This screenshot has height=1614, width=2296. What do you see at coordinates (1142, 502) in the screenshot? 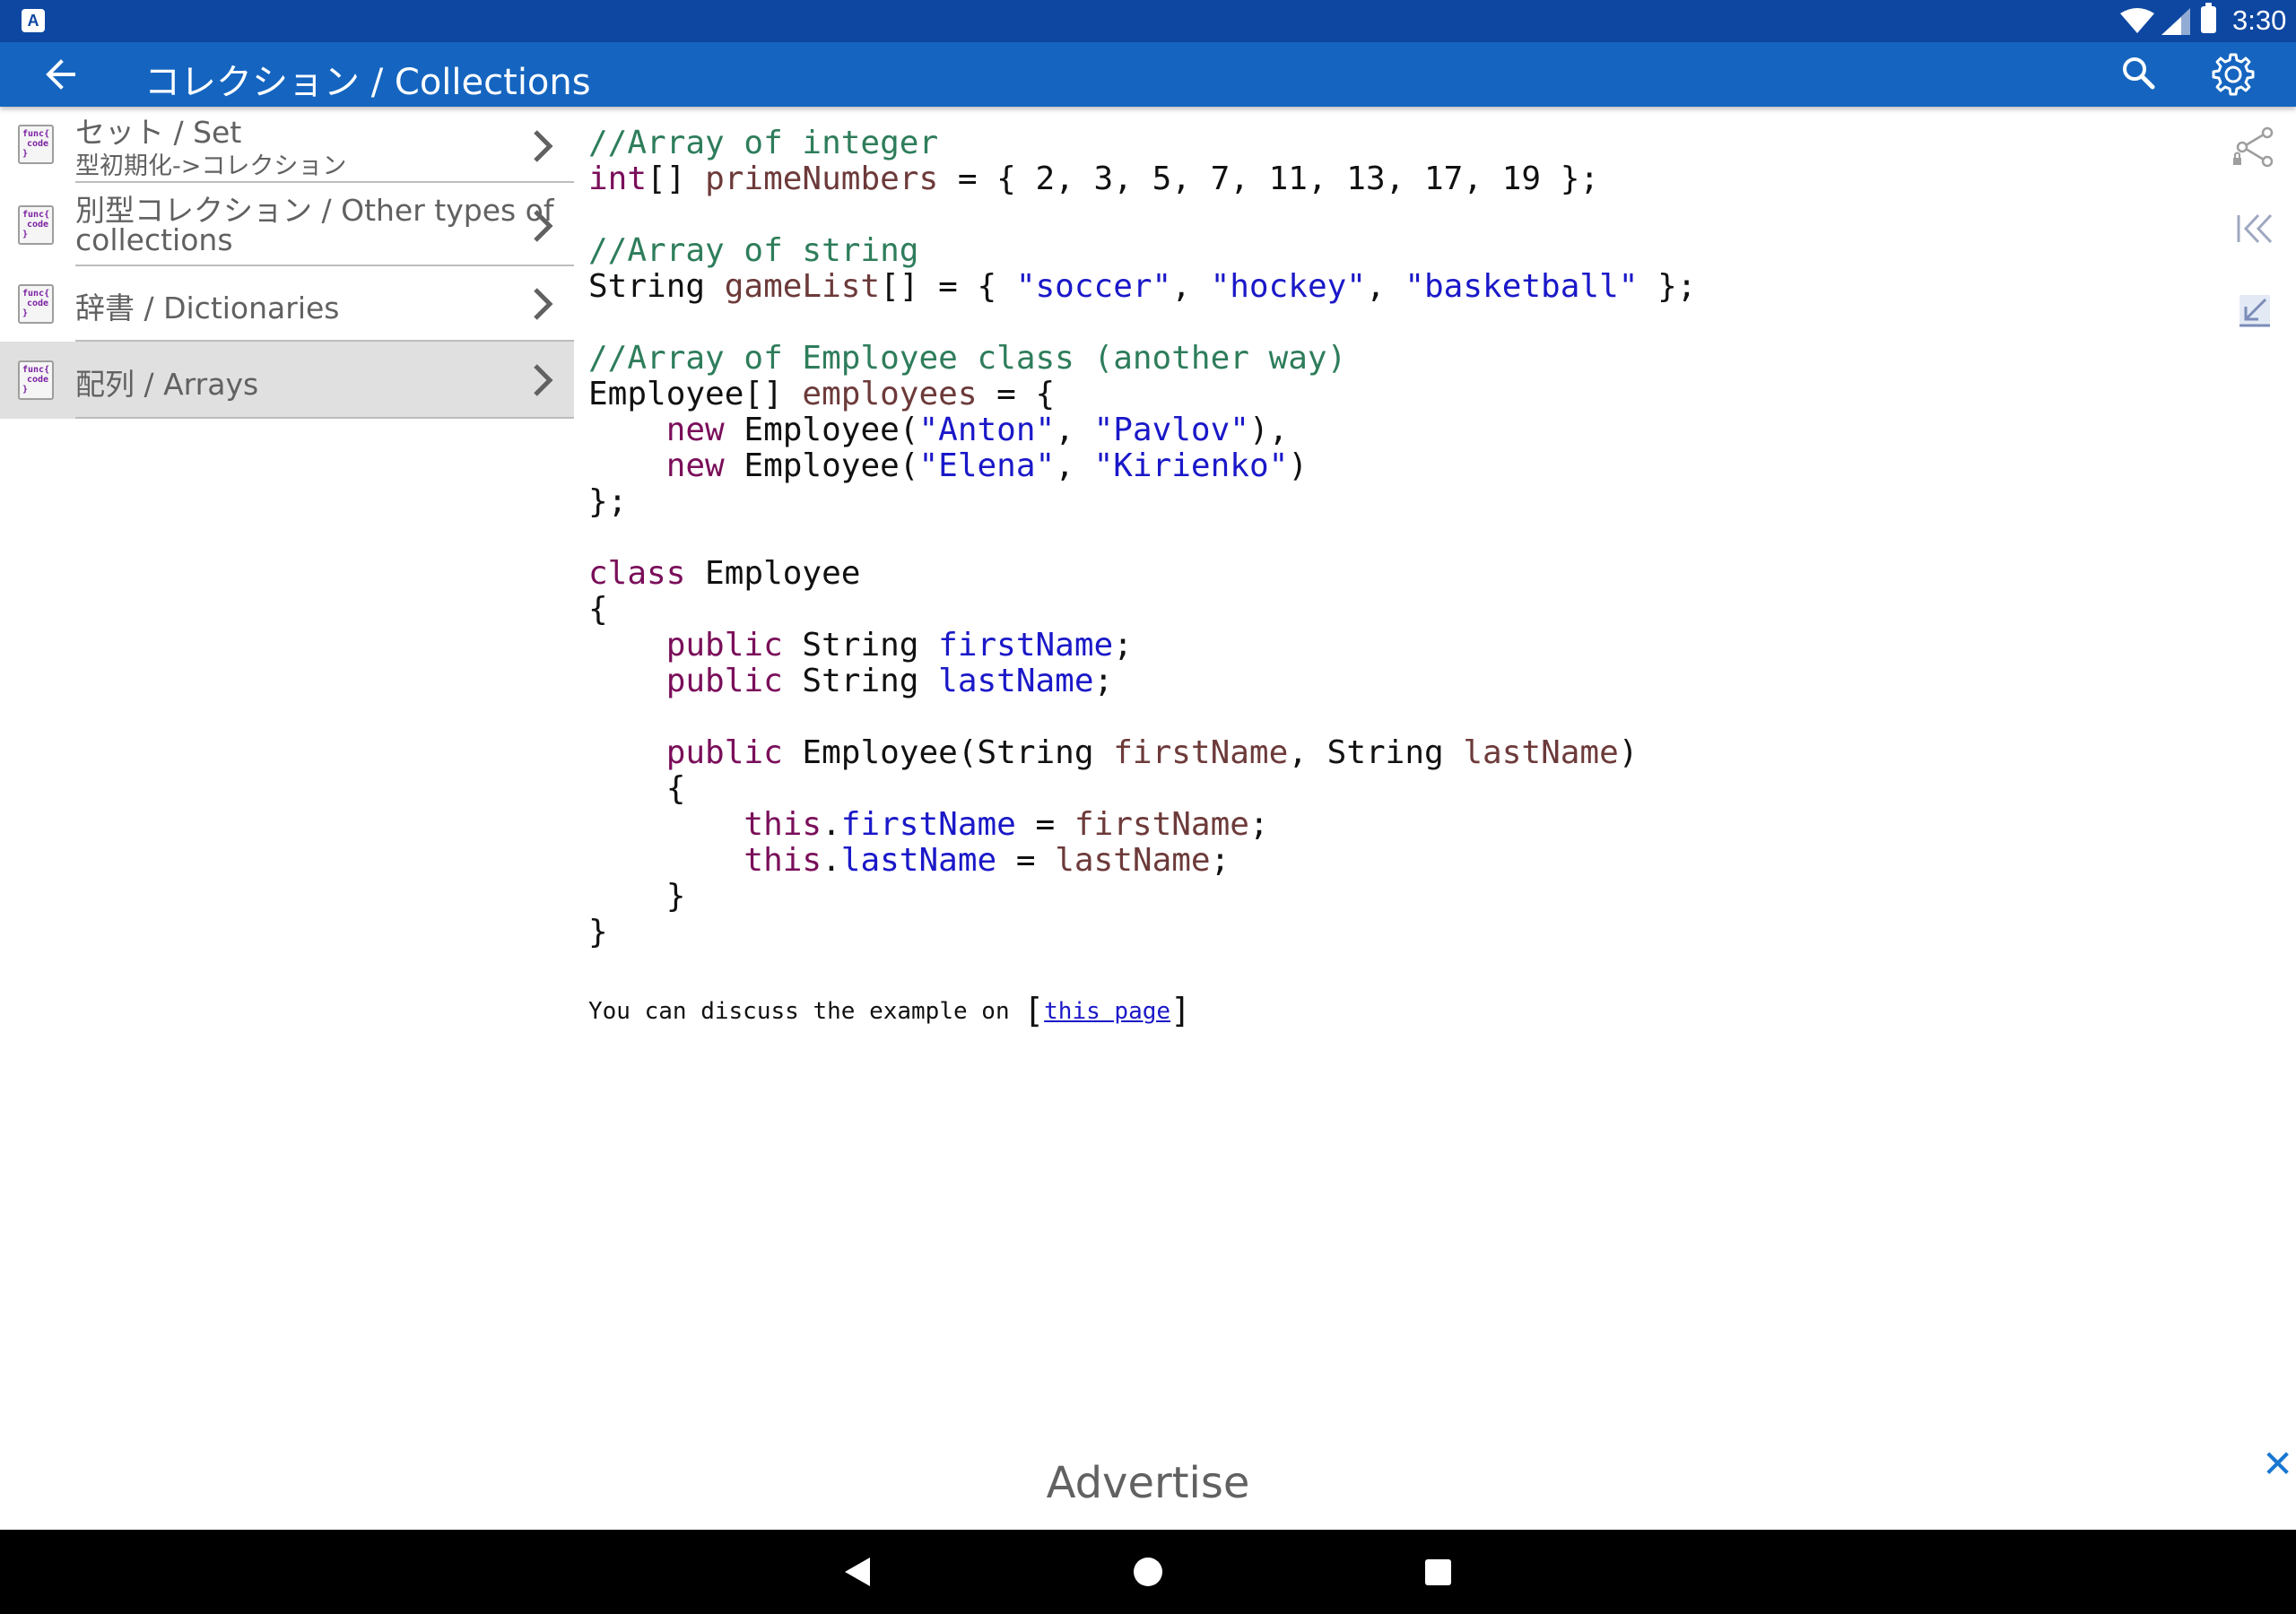
I see `code-line: };` at bounding box center [1142, 502].